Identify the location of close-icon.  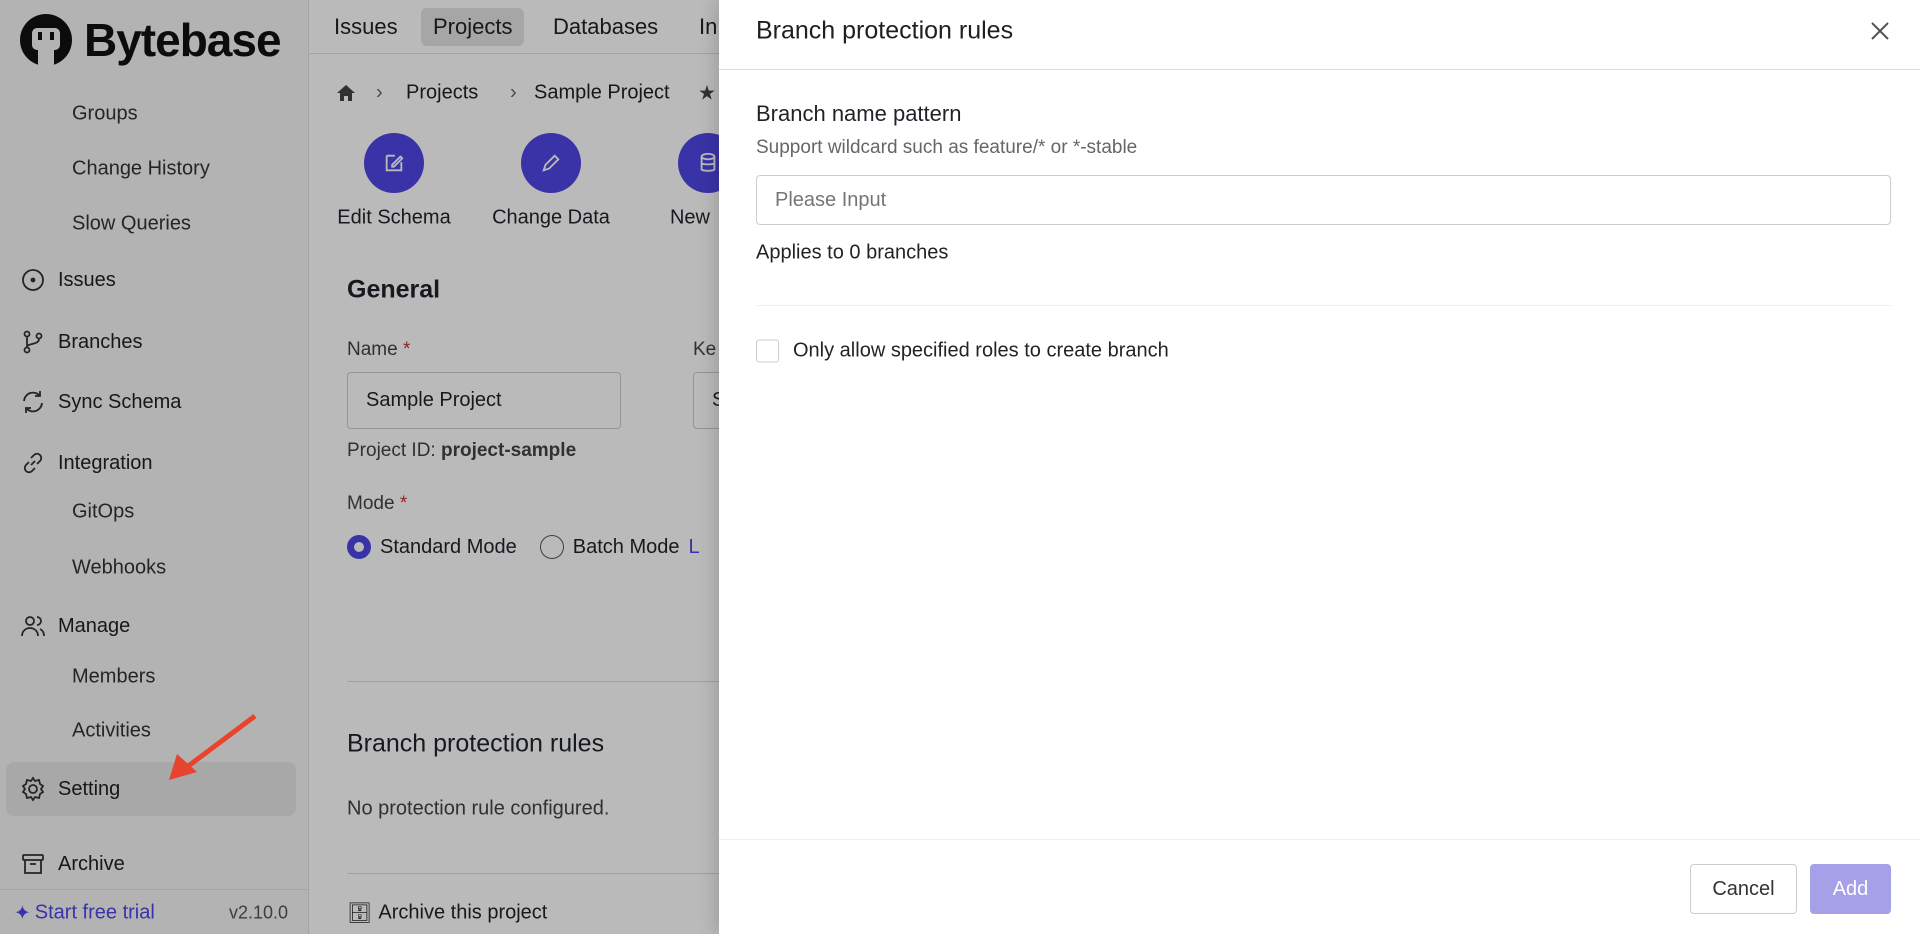
(1880, 31).